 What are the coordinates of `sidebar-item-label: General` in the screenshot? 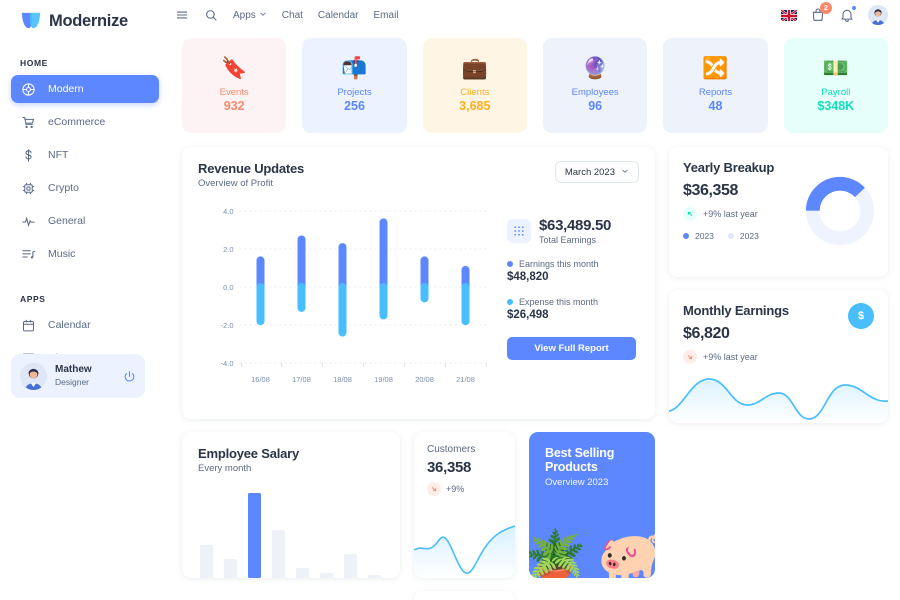 It's located at (67, 221).